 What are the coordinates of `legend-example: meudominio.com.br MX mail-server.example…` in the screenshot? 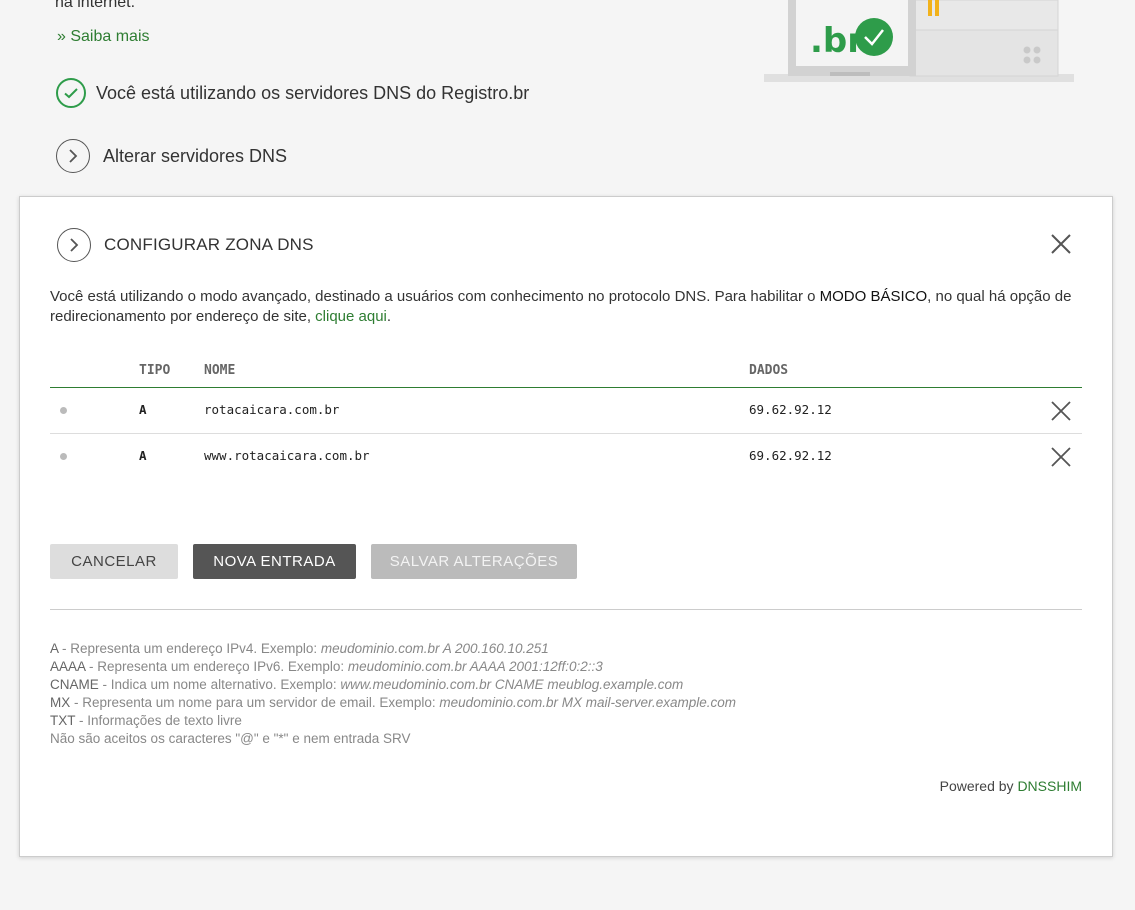 It's located at (588, 702).